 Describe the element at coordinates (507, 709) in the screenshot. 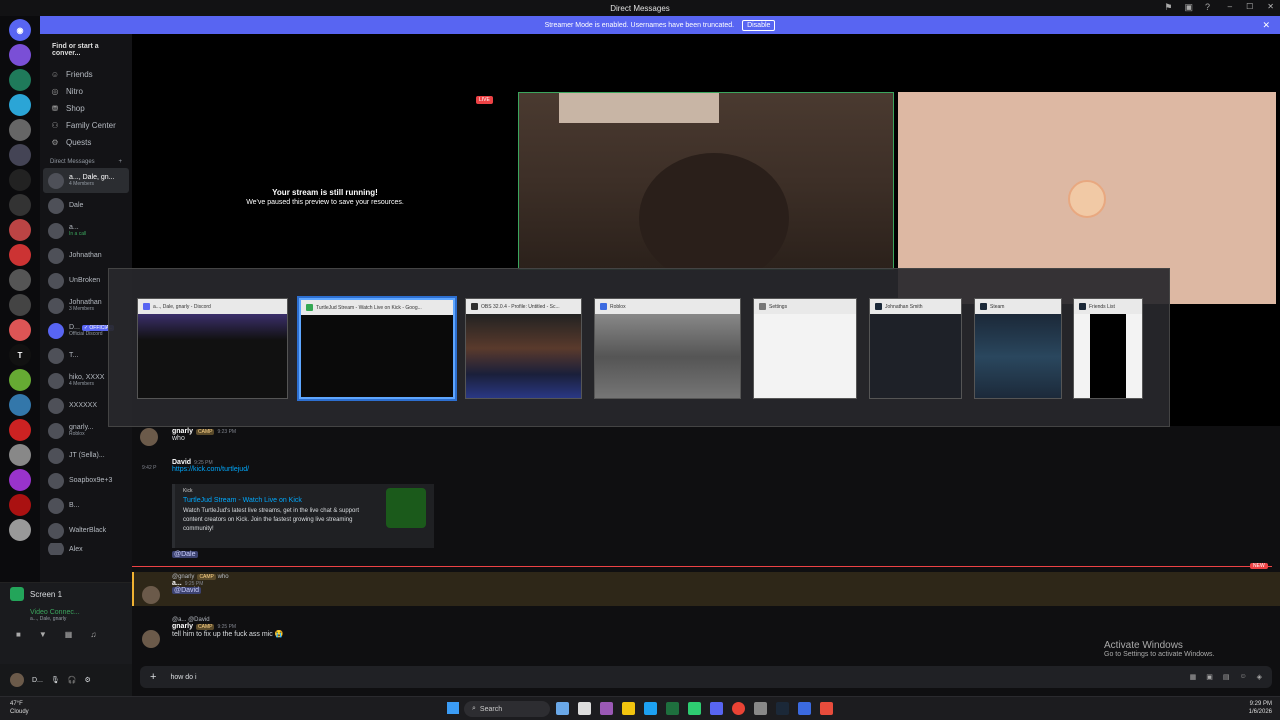

I see `taskbar-search: ⌕ Search` at that location.